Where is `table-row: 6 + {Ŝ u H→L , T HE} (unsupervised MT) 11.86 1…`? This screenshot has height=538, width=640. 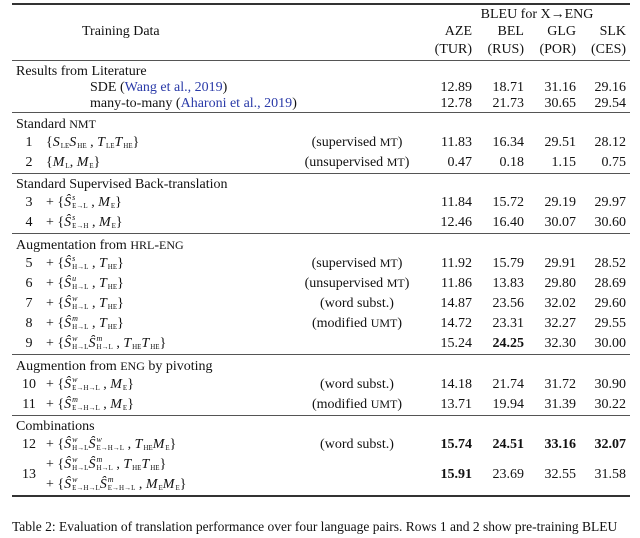 table-row: 6 + {Ŝ u H→L , T HE} (unsupervised MT) 11.86 1… is located at coordinates (321, 284).